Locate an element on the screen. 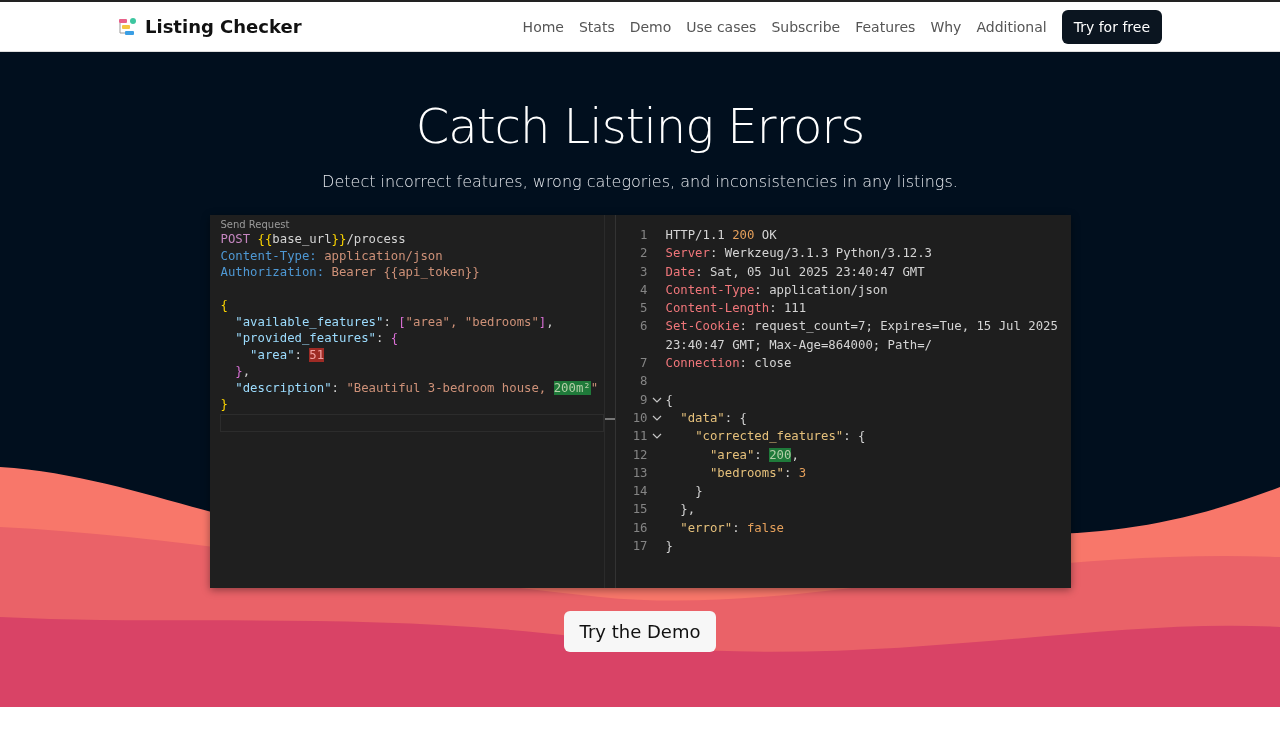  code-line: "description": "Beautiful 3-bedroom house, 200m²" is located at coordinates (417, 387).